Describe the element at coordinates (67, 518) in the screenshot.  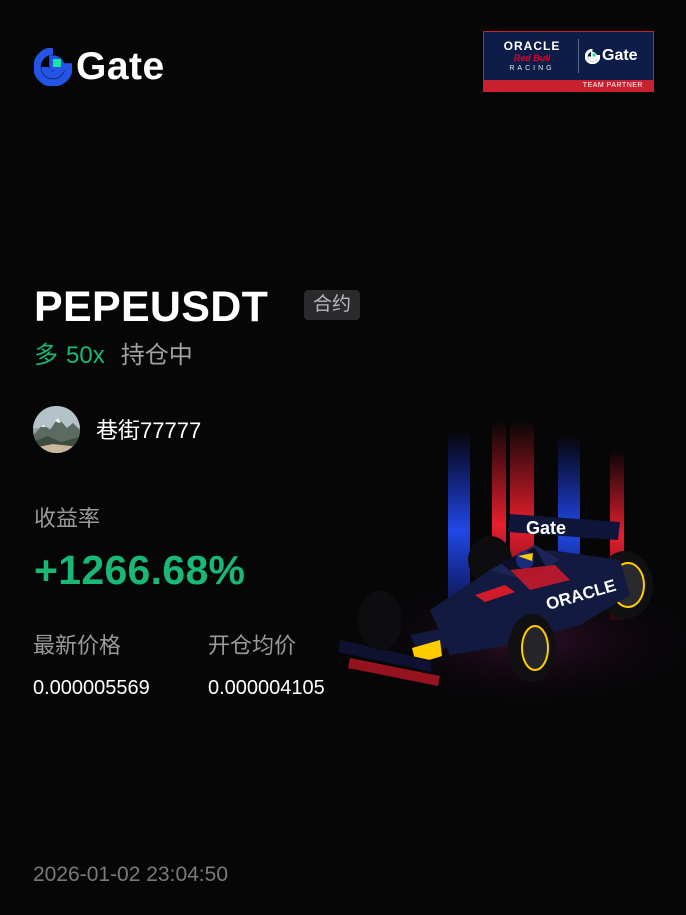
I see `roi-label: 收益率` at that location.